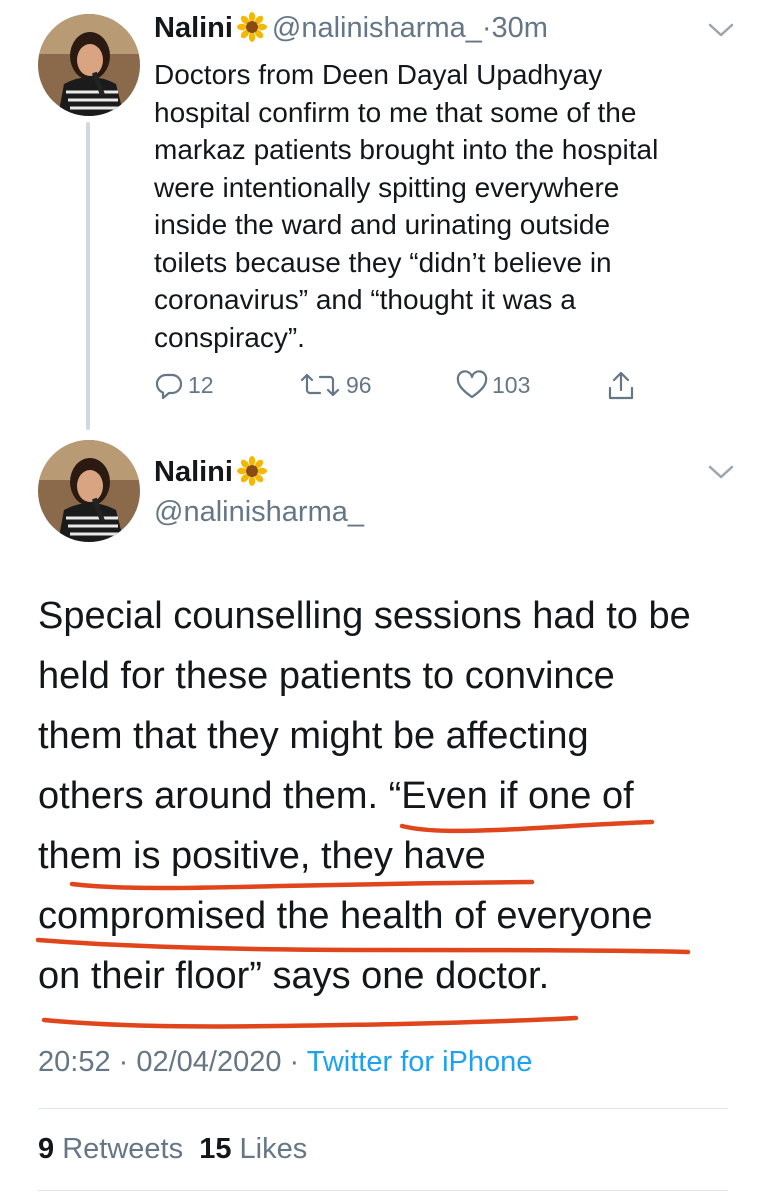 The image size is (765, 1200). I want to click on reply-count: 12, so click(201, 384).